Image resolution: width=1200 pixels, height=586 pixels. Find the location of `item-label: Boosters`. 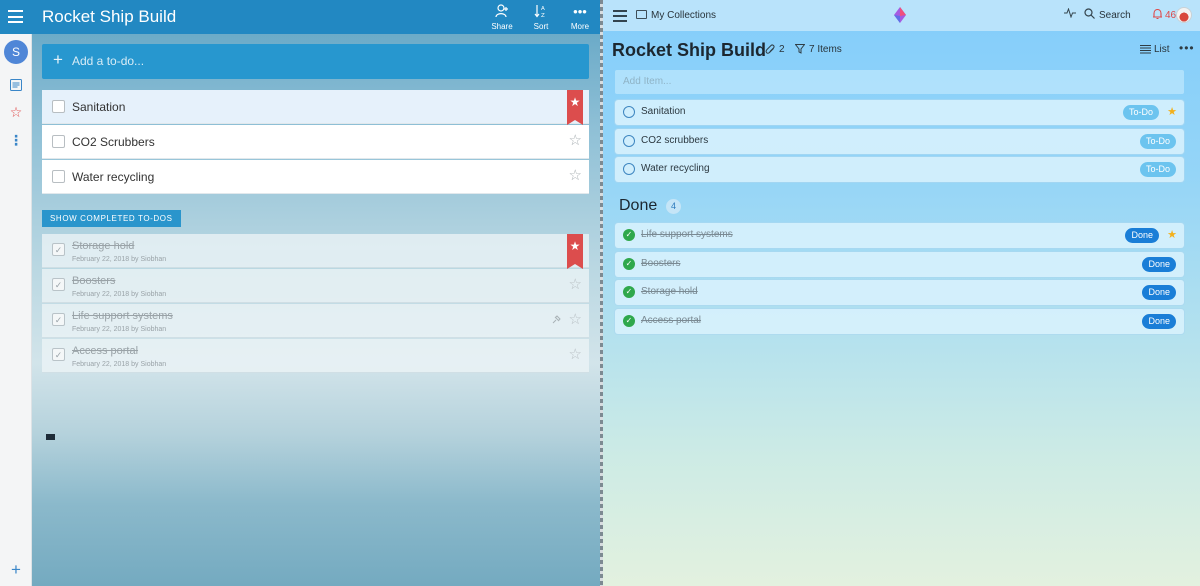

item-label: Boosters is located at coordinates (661, 263).